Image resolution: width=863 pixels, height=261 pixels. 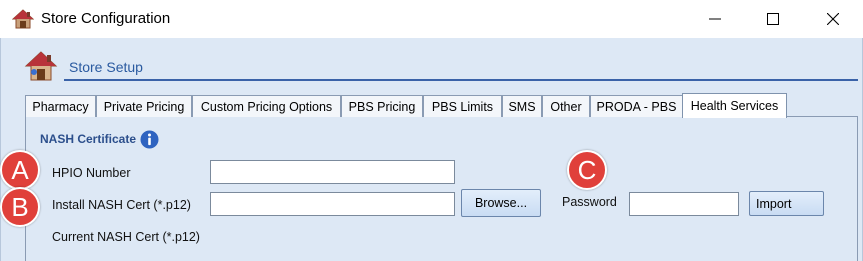 I want to click on password-input, so click(x=684, y=204).